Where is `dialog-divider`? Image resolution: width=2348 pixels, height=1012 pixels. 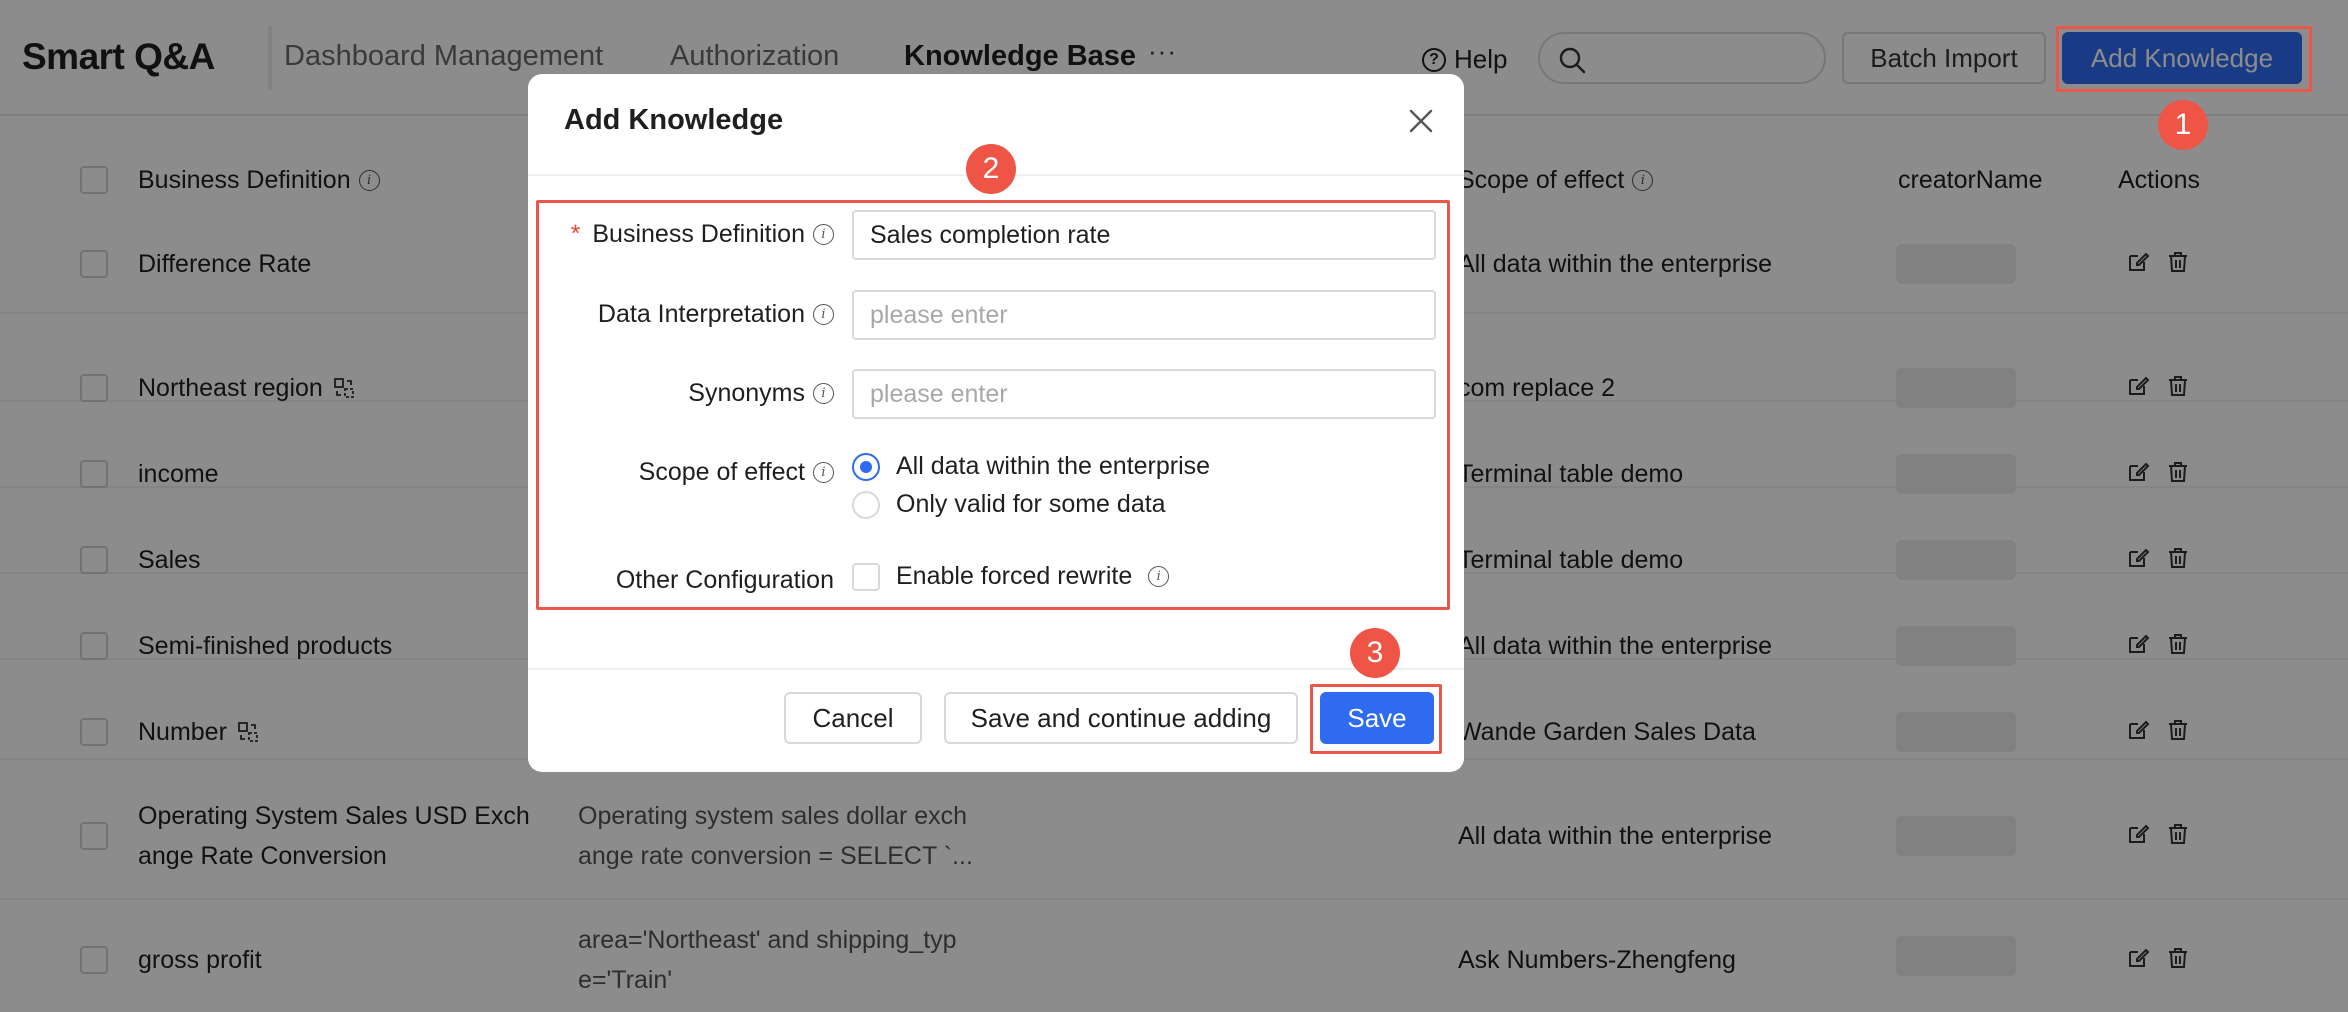
dialog-divider is located at coordinates (996, 669).